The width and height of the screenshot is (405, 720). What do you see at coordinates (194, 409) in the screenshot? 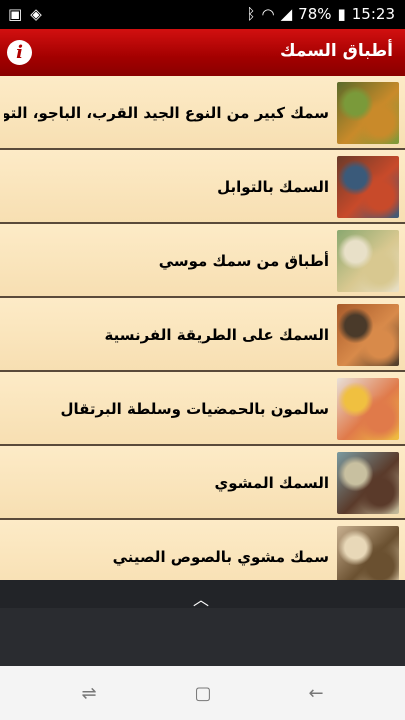
I see `recipe-title: سالمون بالحمضيات وسلطة البرتقال` at bounding box center [194, 409].